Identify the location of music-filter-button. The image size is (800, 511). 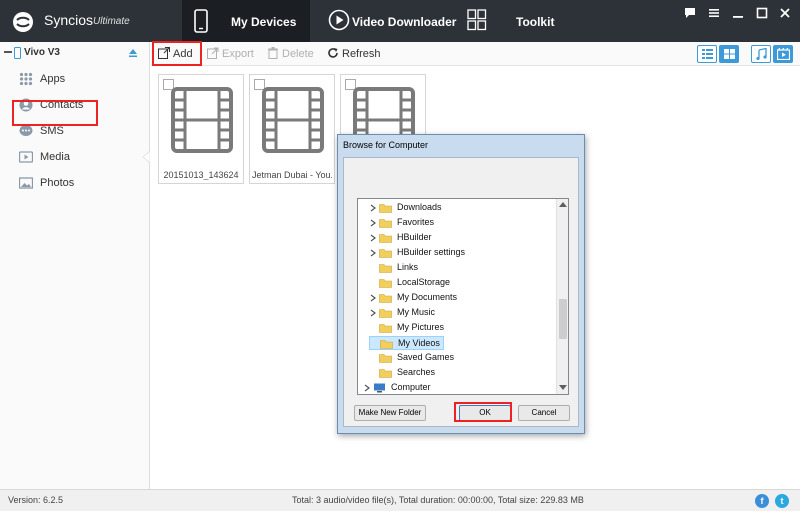
(761, 54).